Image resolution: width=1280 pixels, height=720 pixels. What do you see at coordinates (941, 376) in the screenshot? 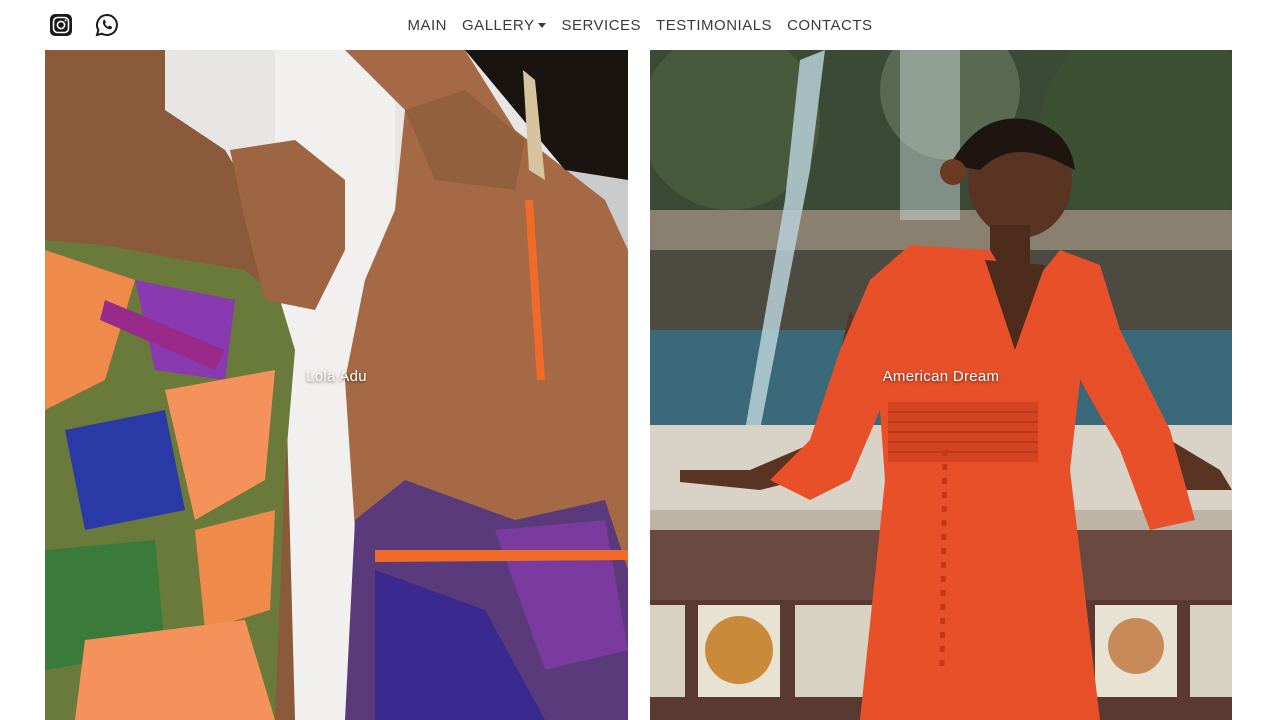
I see `gallery-caption-american-dream: American Dream` at bounding box center [941, 376].